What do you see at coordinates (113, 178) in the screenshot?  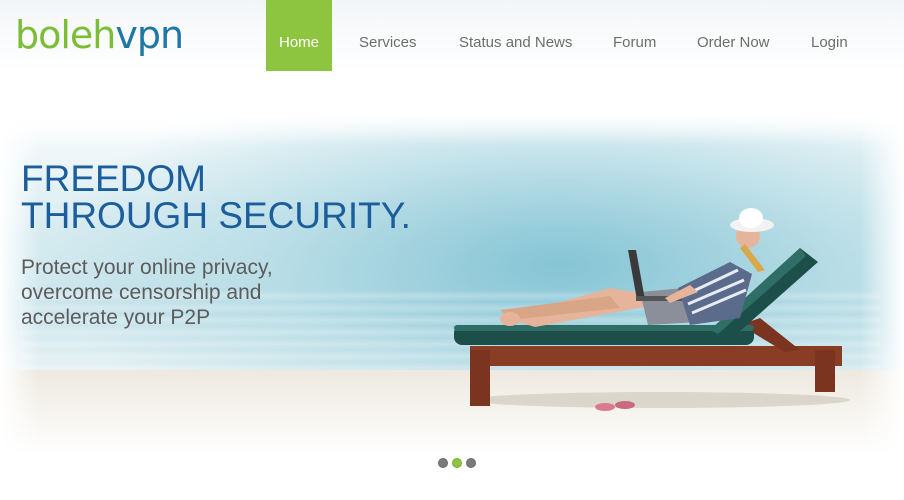 I see `headline-line-1: FREEDOM` at bounding box center [113, 178].